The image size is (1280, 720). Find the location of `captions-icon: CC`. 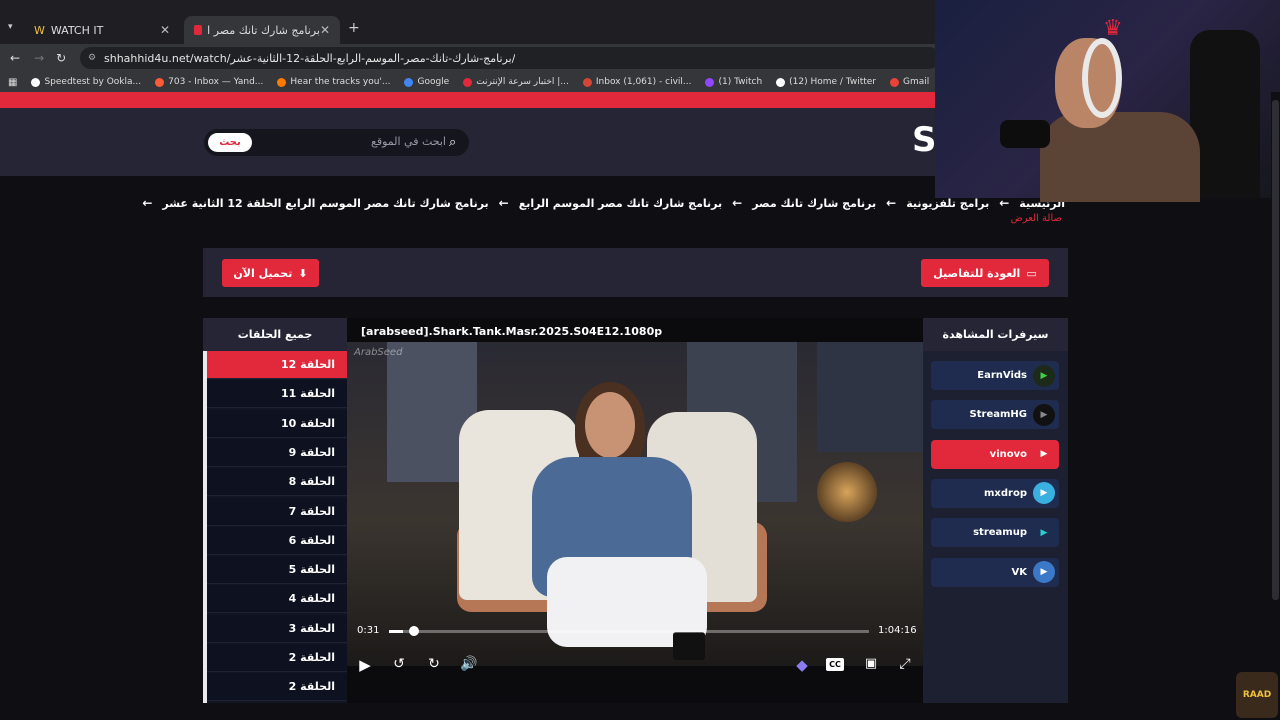

captions-icon: CC is located at coordinates (835, 664).